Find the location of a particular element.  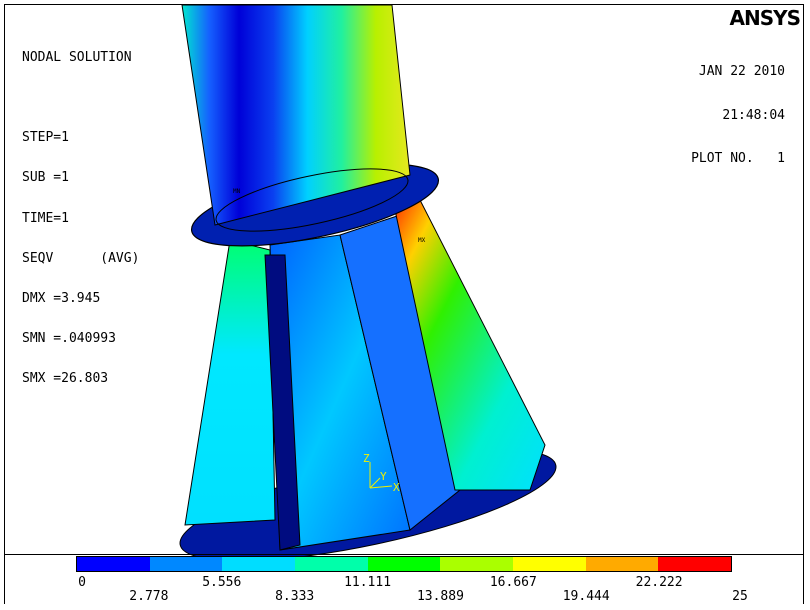

legend-tick-label: 16.667 is located at coordinates (513, 582).